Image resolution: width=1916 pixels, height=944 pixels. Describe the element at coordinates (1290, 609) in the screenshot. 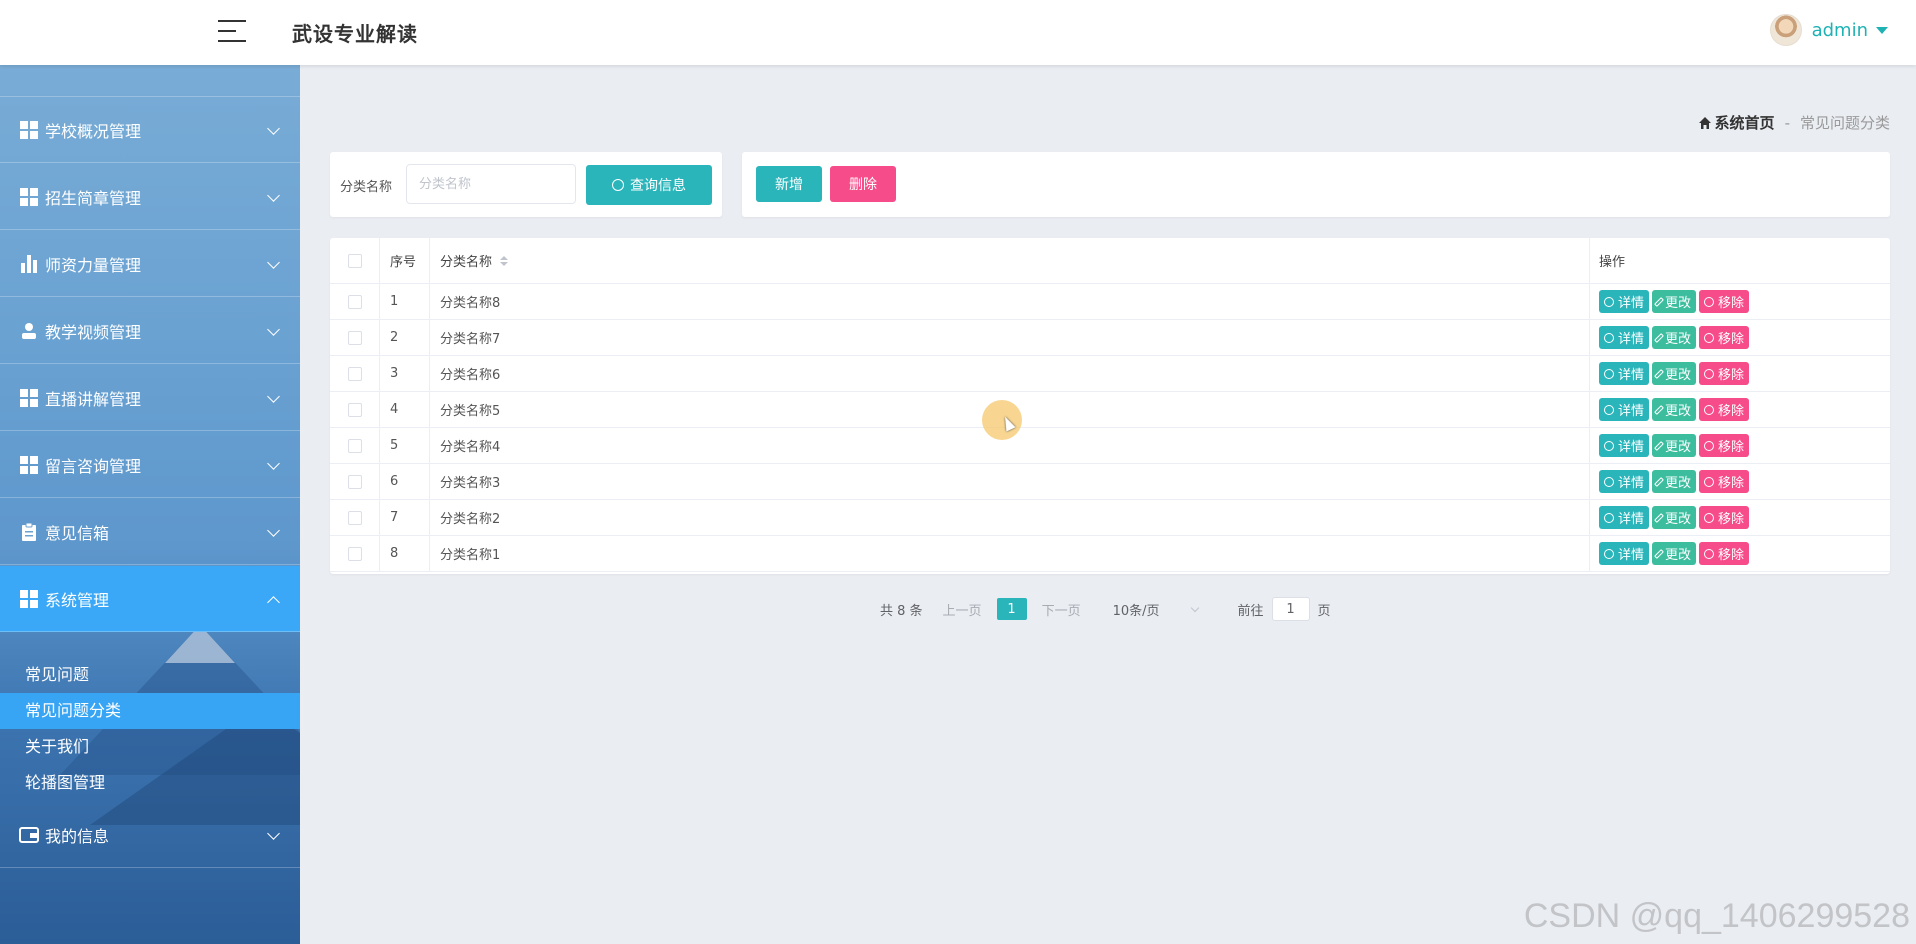

I see `goto-page-input` at that location.